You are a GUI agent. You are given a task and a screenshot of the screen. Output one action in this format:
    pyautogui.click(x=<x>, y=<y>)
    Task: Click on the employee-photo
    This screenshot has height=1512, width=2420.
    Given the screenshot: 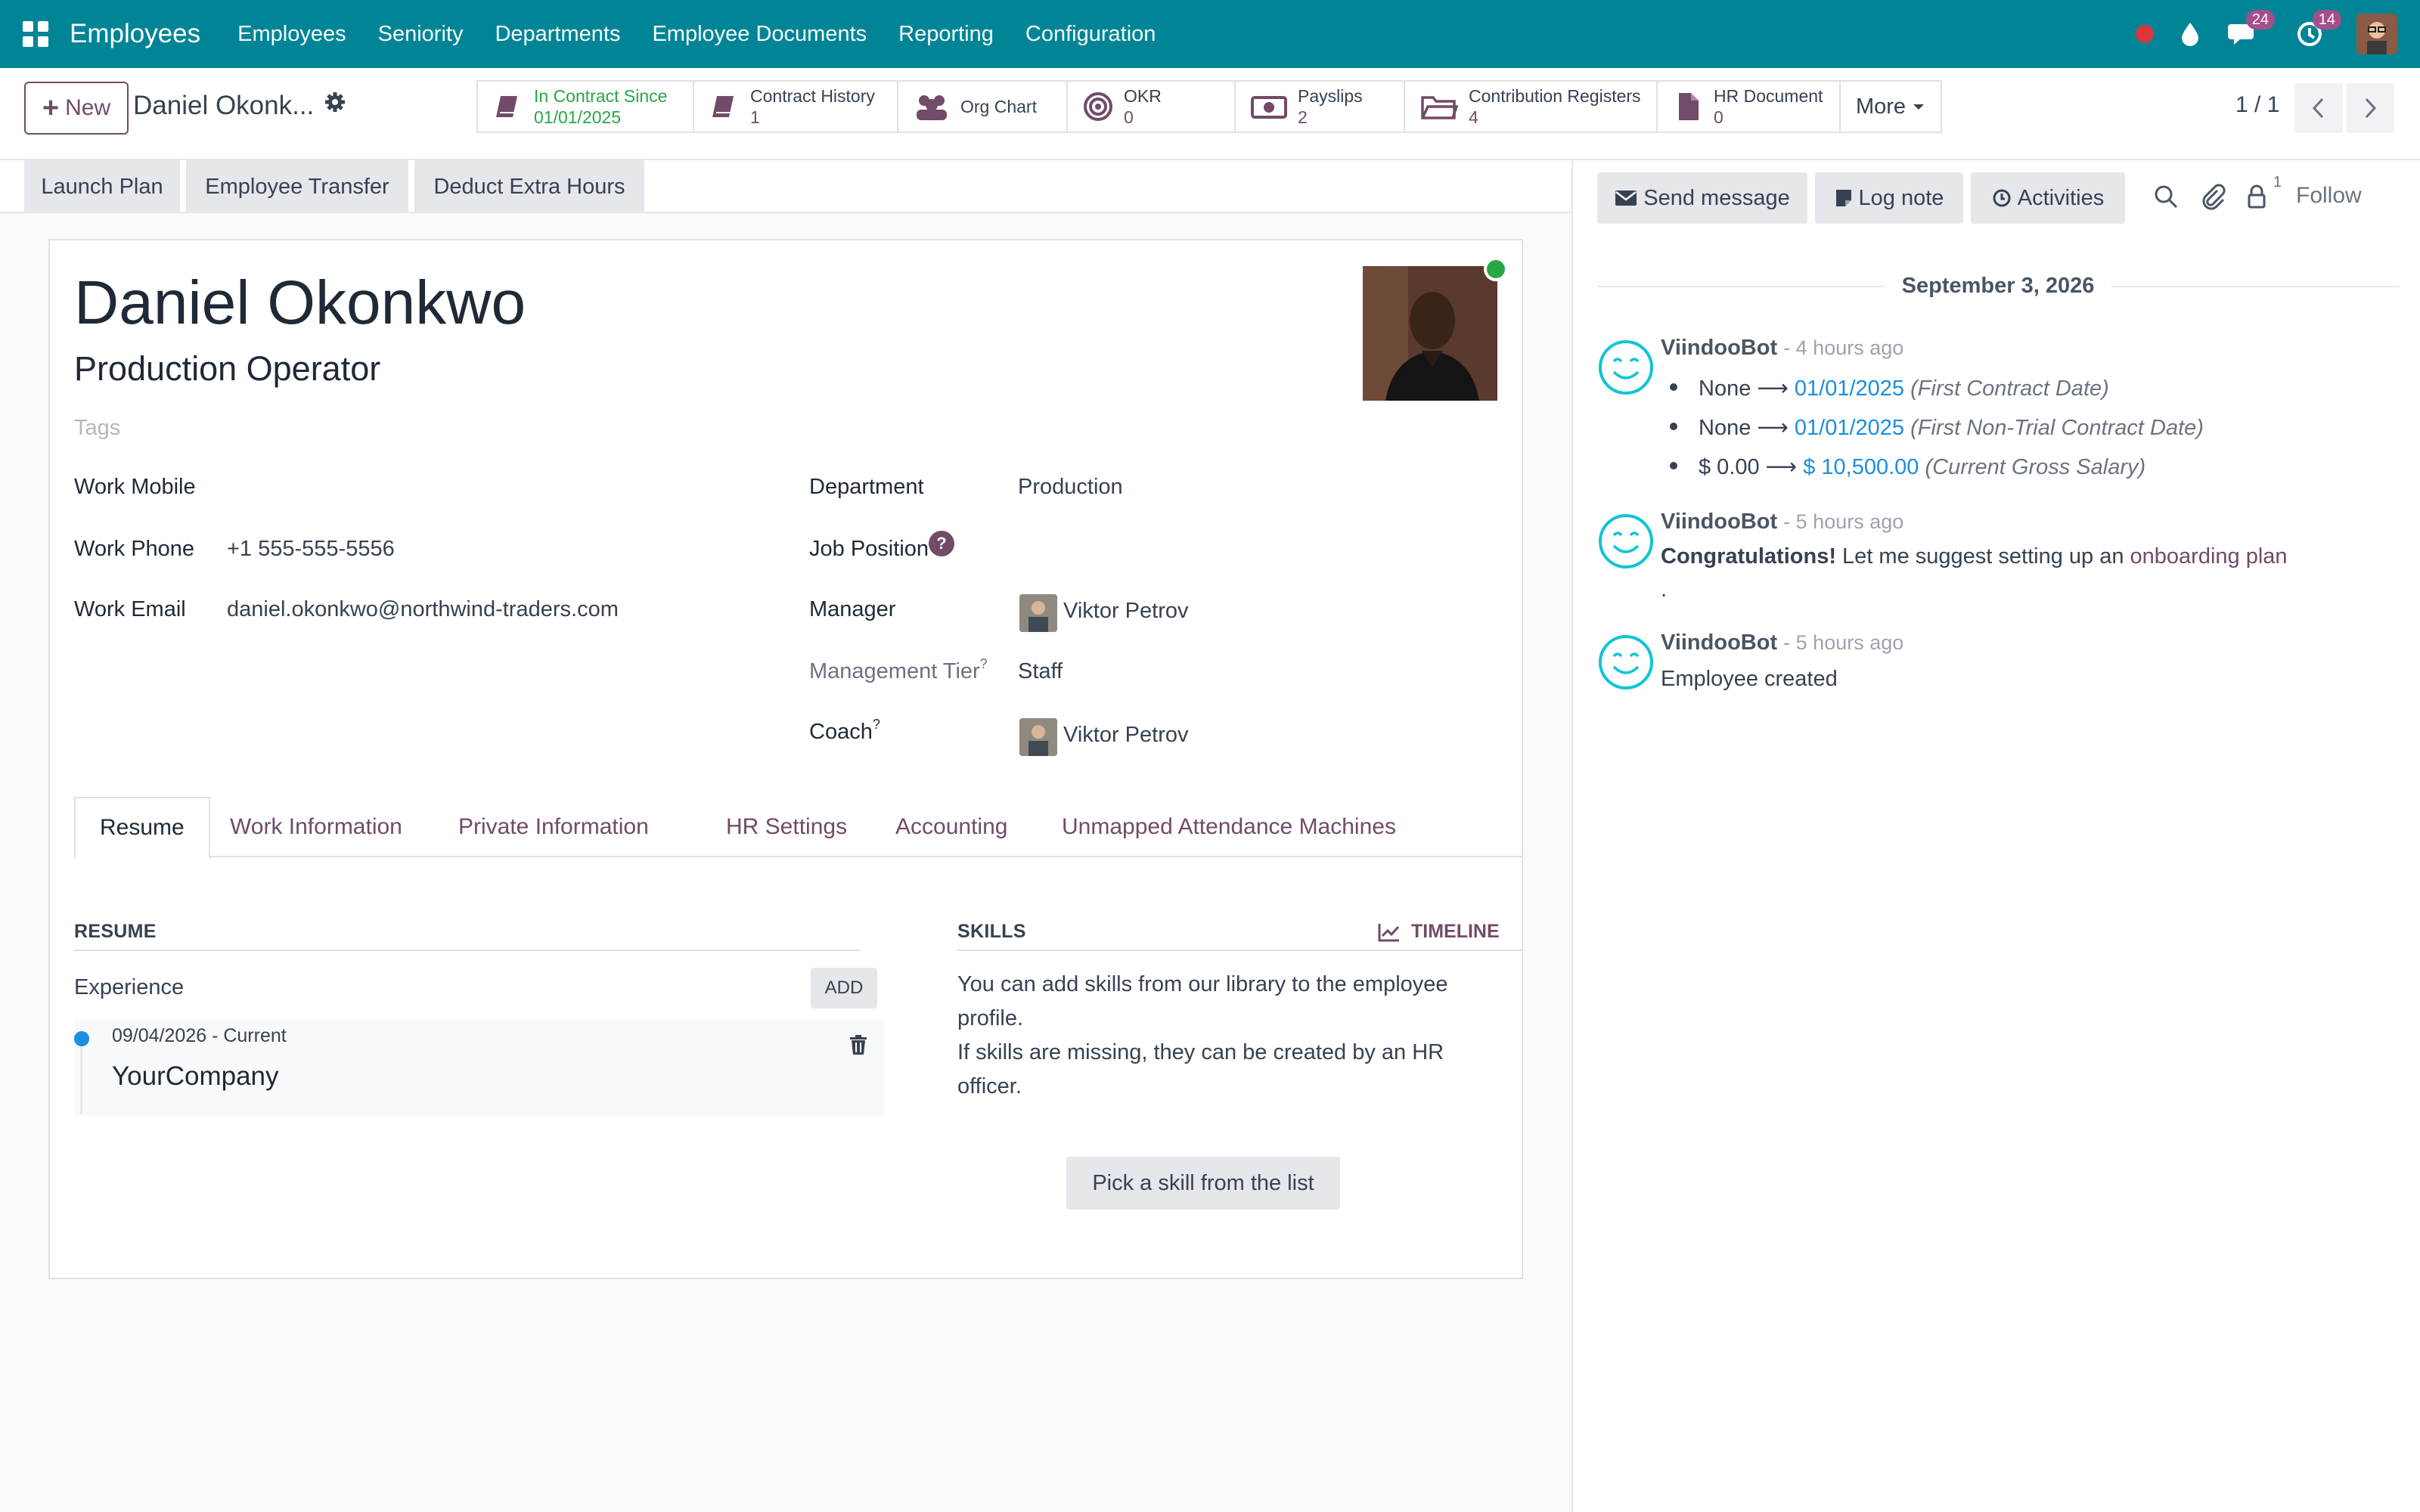 What is the action you would take?
    pyautogui.click(x=1430, y=333)
    